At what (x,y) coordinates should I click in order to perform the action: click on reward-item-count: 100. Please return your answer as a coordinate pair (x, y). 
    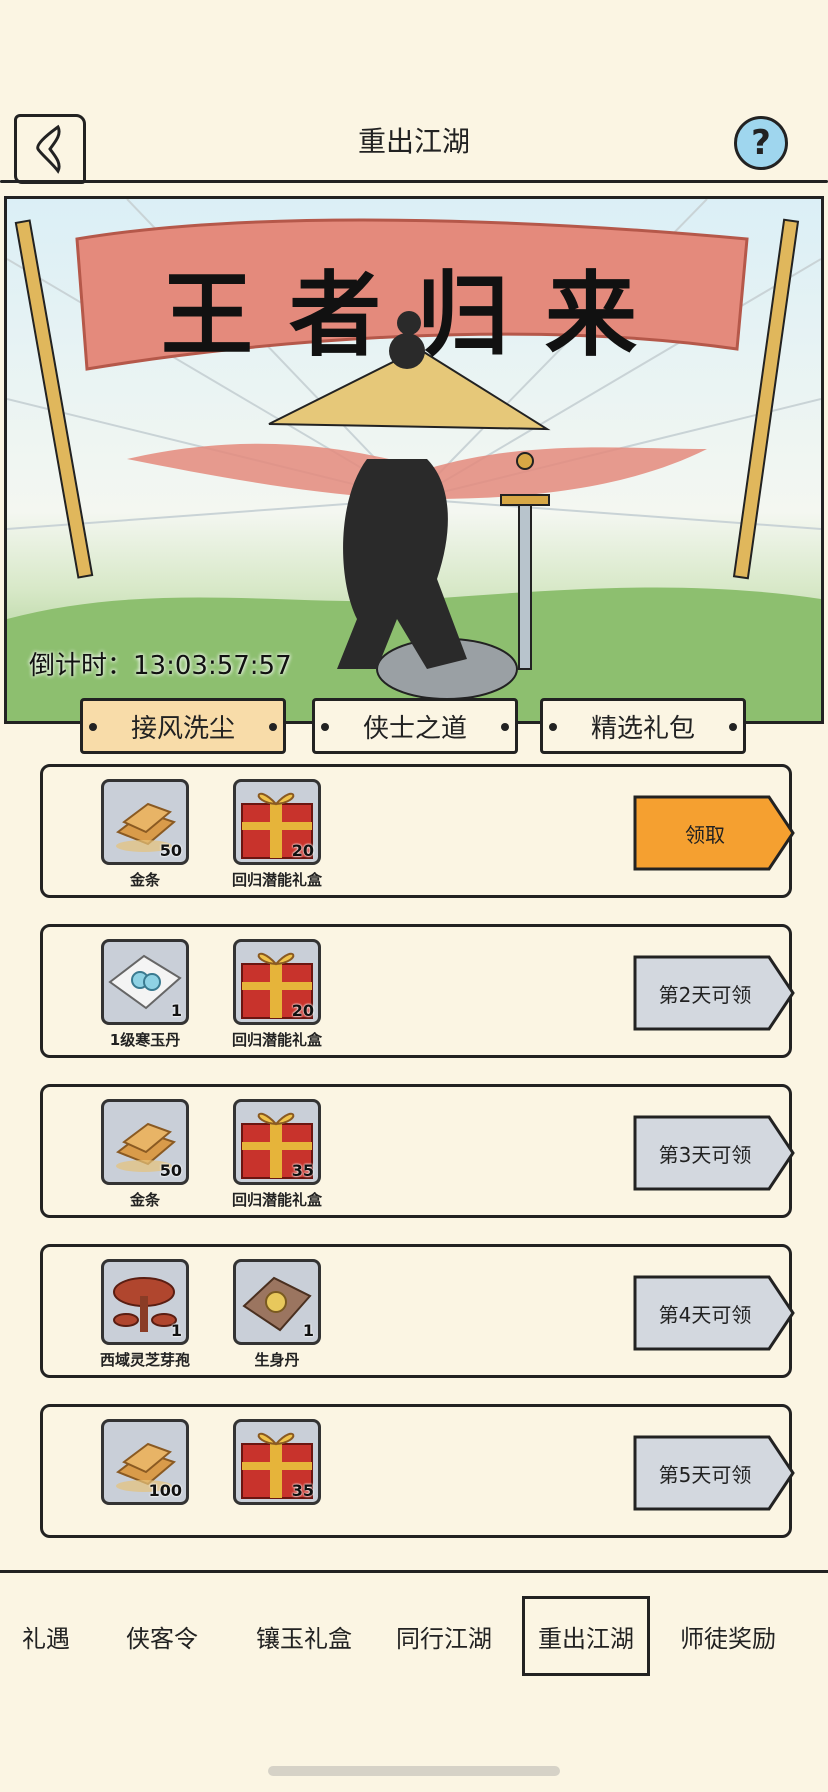
    Looking at the image, I should click on (165, 1490).